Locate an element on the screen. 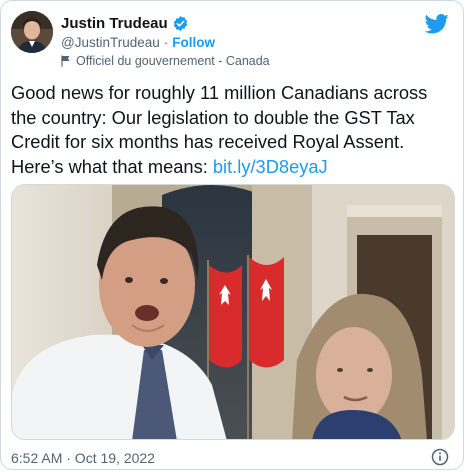 The image size is (466, 472). author-name-row: Justin Trudeau is located at coordinates (125, 23).